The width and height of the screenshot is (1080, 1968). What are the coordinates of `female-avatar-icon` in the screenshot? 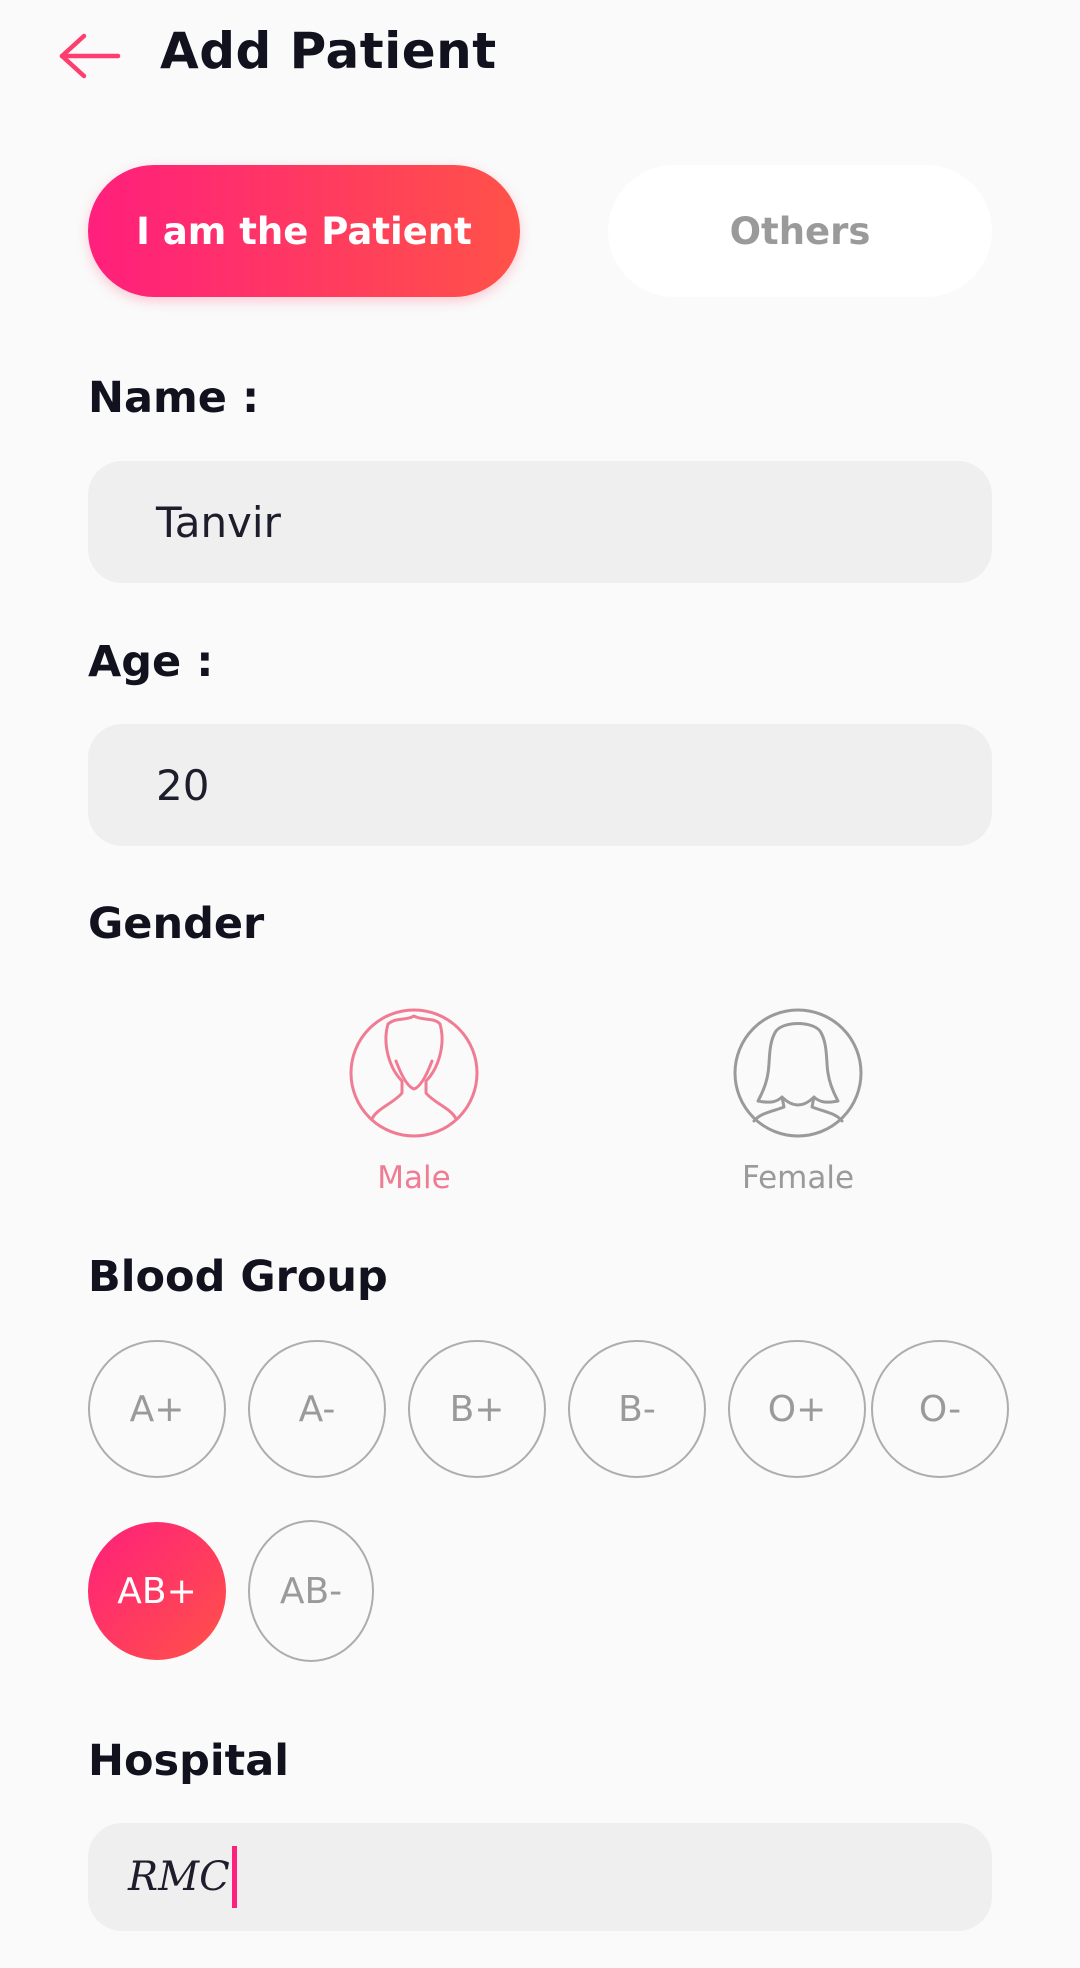 It's located at (798, 1073).